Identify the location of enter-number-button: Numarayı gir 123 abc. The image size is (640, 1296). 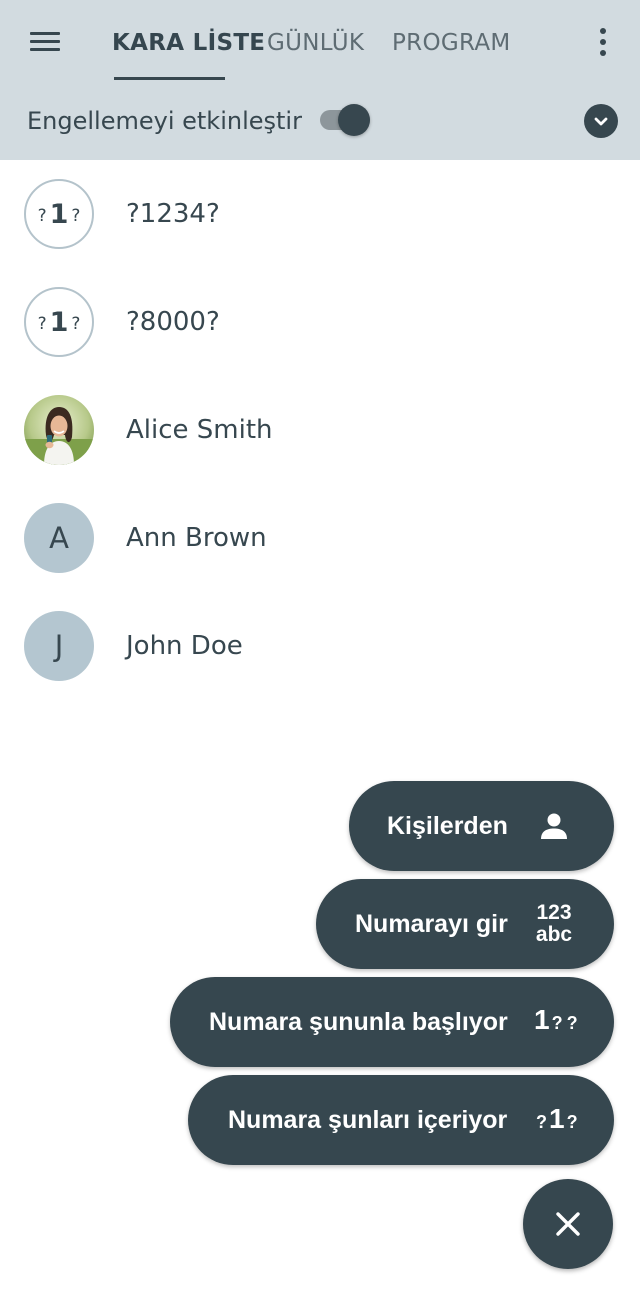
(465, 924).